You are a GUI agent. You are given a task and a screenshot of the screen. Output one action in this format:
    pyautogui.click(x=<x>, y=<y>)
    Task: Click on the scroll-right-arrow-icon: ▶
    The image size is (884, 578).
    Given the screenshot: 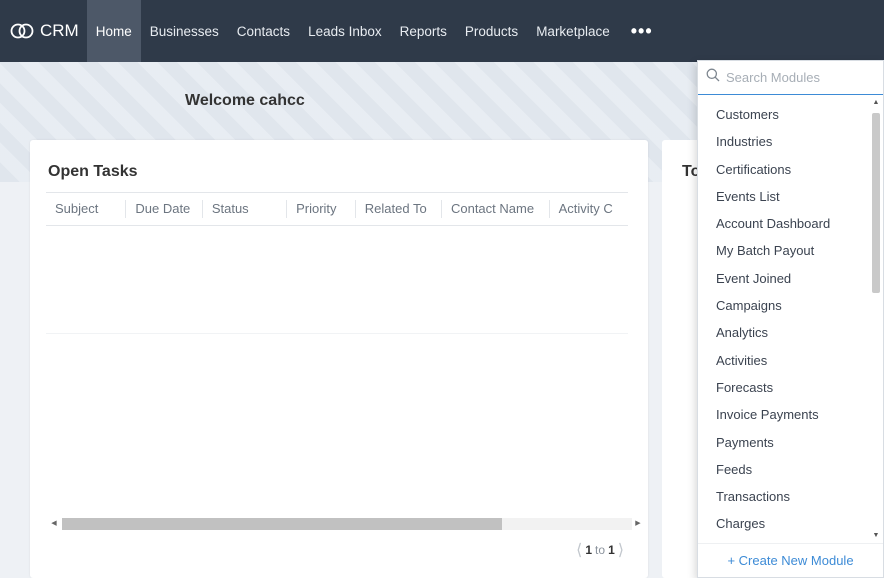 What is the action you would take?
    pyautogui.click(x=638, y=524)
    